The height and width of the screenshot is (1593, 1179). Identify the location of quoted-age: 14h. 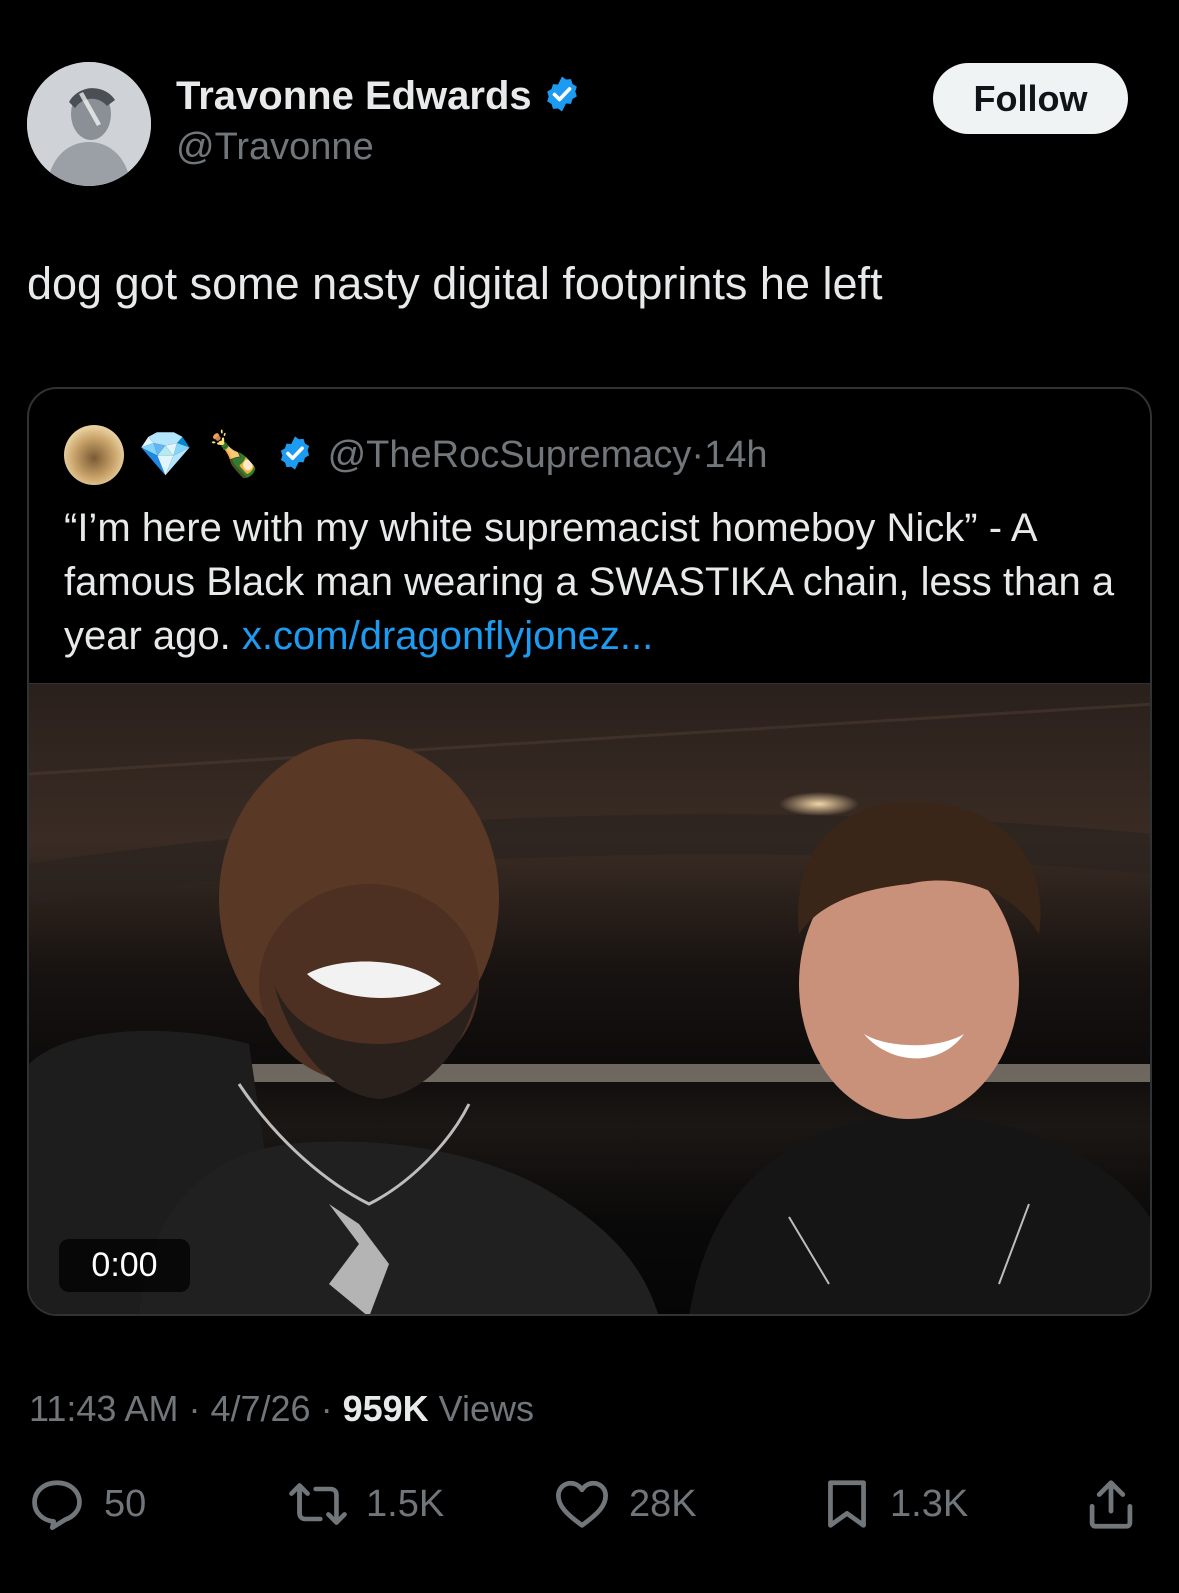
(736, 454).